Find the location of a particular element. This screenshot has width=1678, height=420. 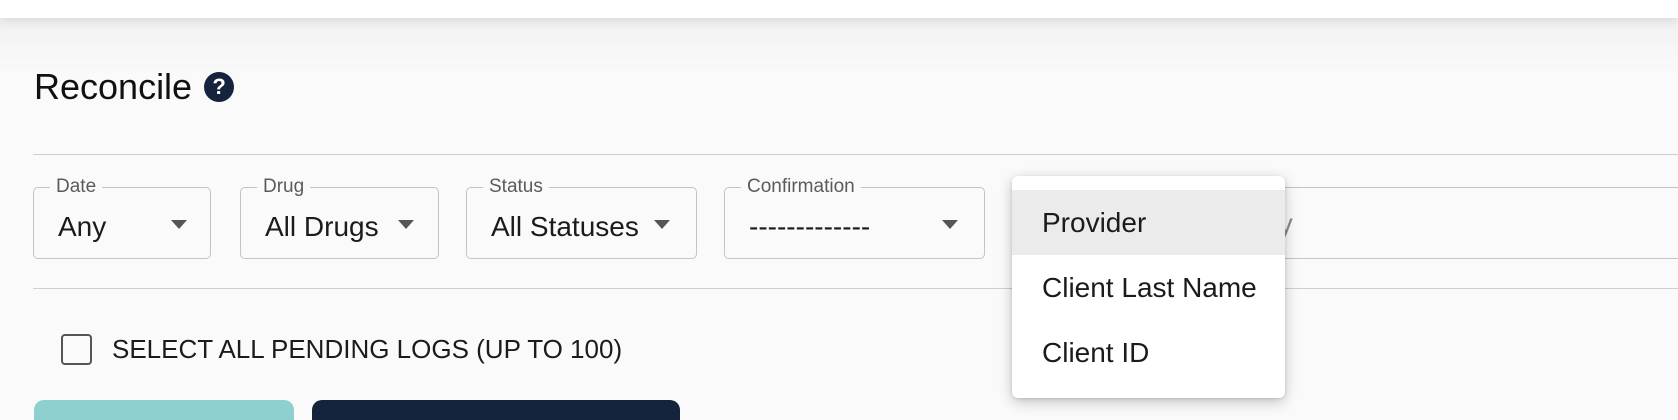

select-all-label: SELECT ALL PENDING LOGS (UP TO 100) is located at coordinates (367, 349).